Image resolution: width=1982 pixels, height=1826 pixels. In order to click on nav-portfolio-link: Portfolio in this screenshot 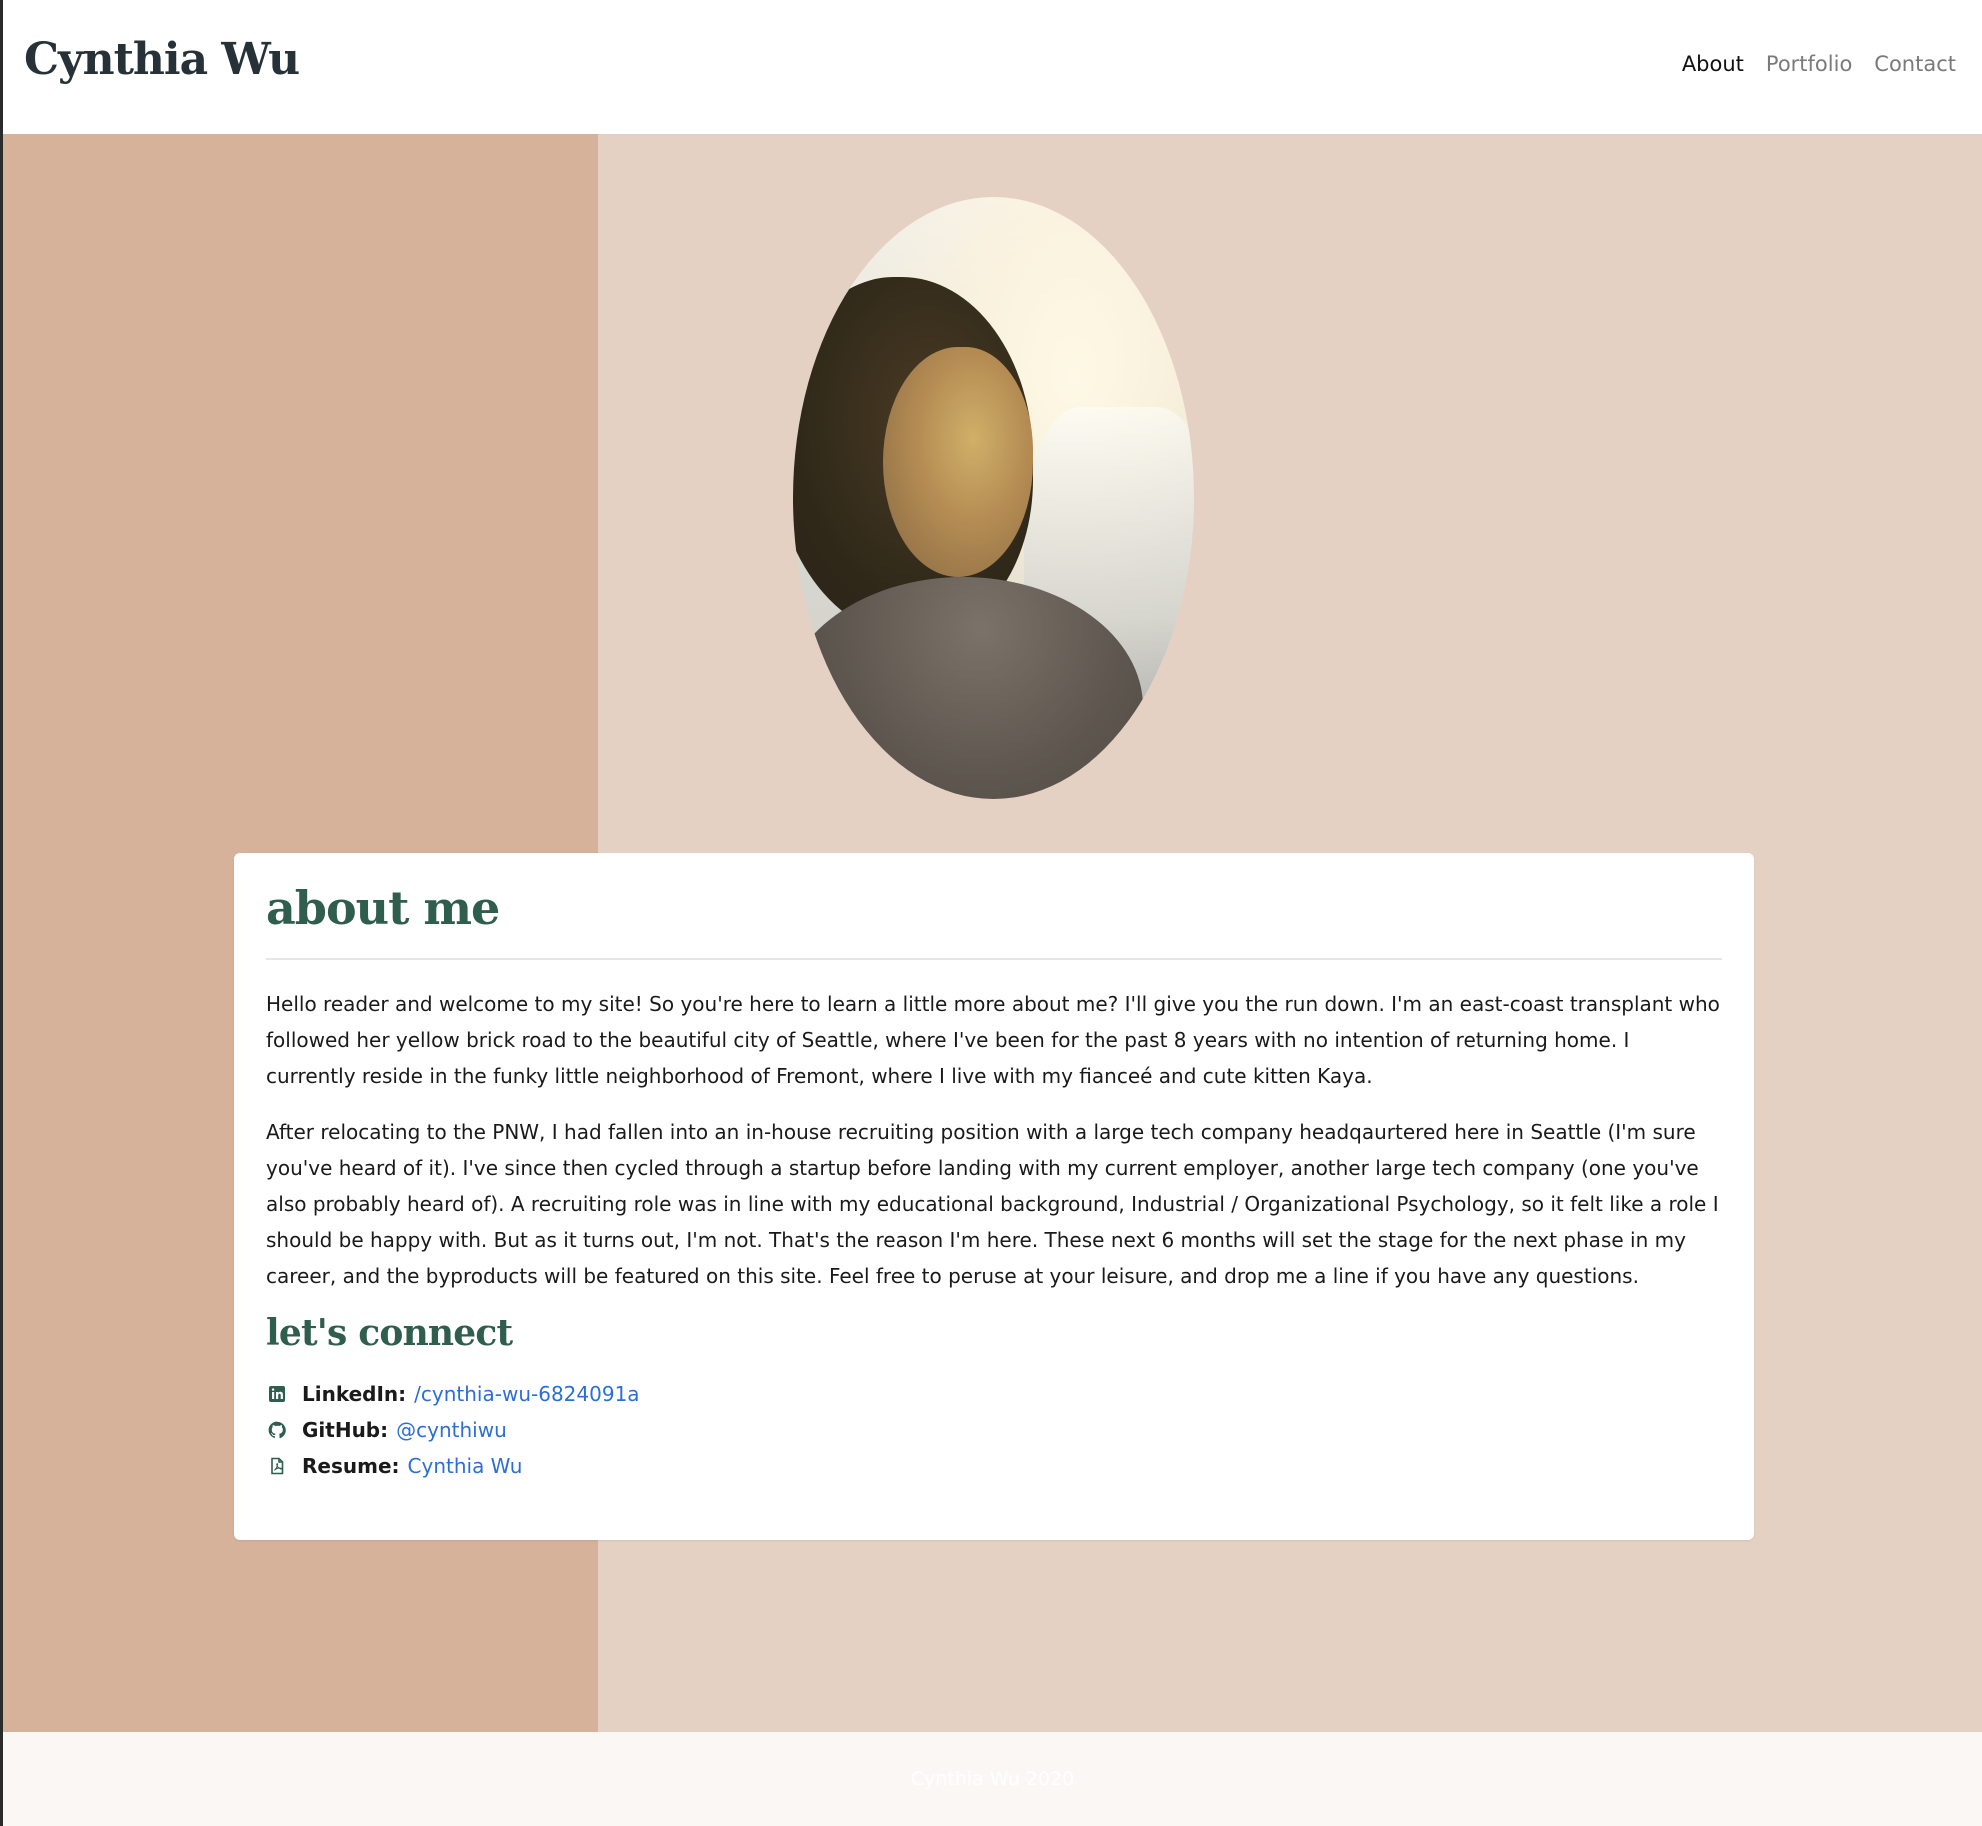, I will do `click(1809, 64)`.